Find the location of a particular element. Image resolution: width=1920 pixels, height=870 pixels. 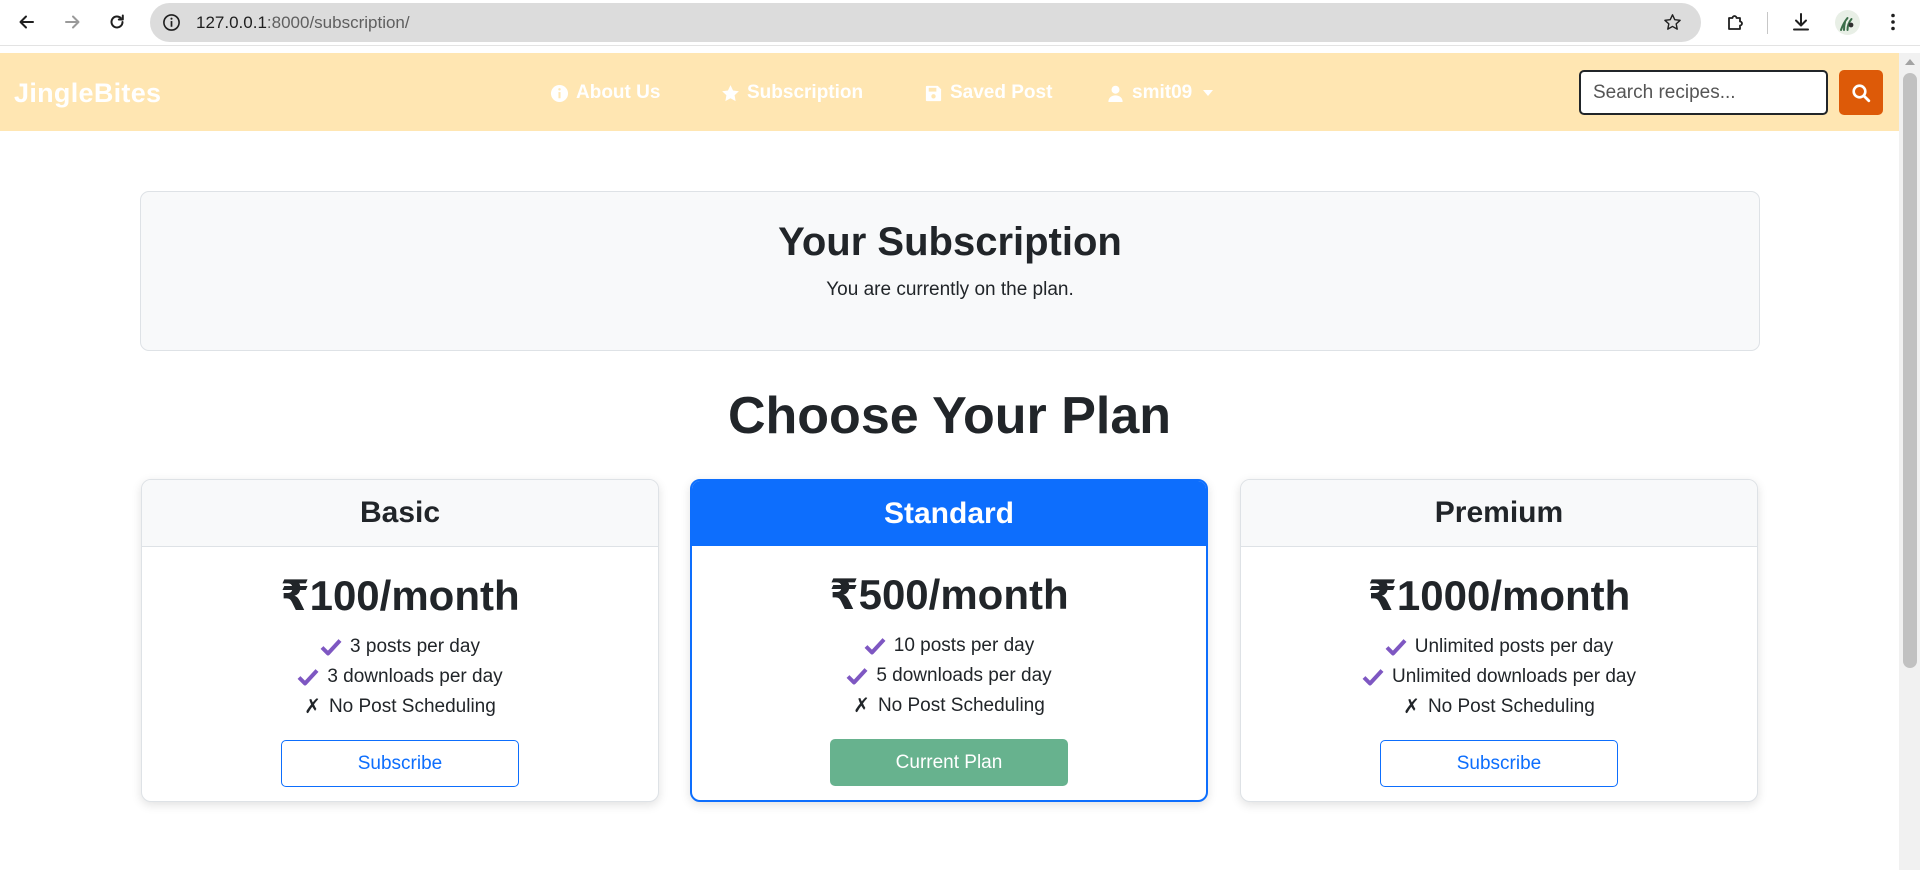

nav-subscription-label: Subscription is located at coordinates (805, 92).